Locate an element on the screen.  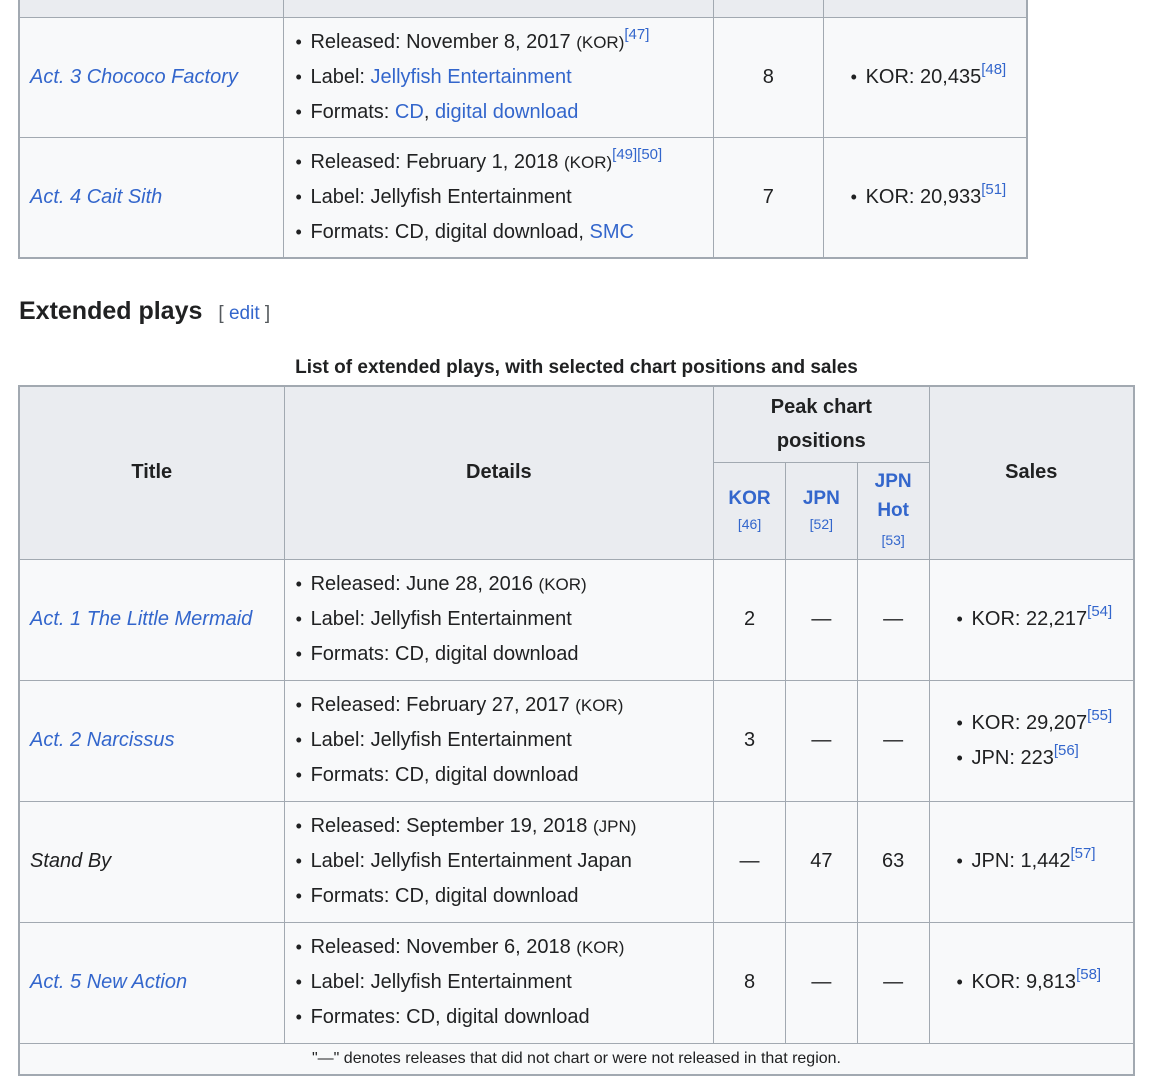
album-title: Act. 4 Cait Sith is located at coordinates (151, 197).